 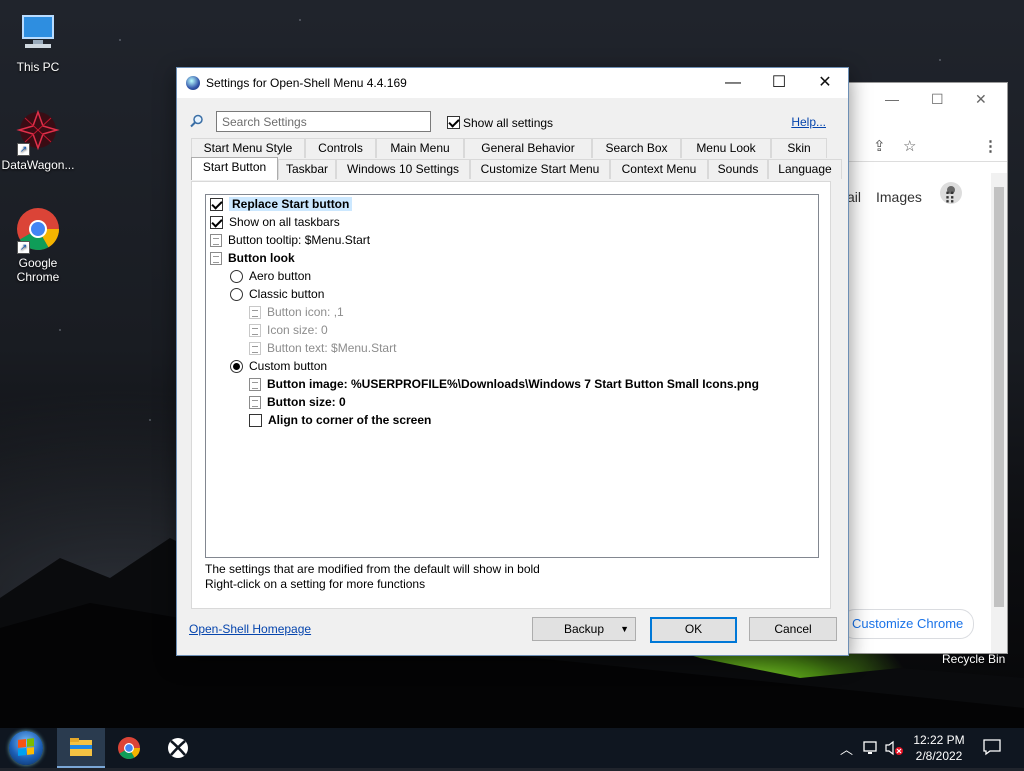 I want to click on bookmark-star-icon: ☆, so click(x=909, y=146).